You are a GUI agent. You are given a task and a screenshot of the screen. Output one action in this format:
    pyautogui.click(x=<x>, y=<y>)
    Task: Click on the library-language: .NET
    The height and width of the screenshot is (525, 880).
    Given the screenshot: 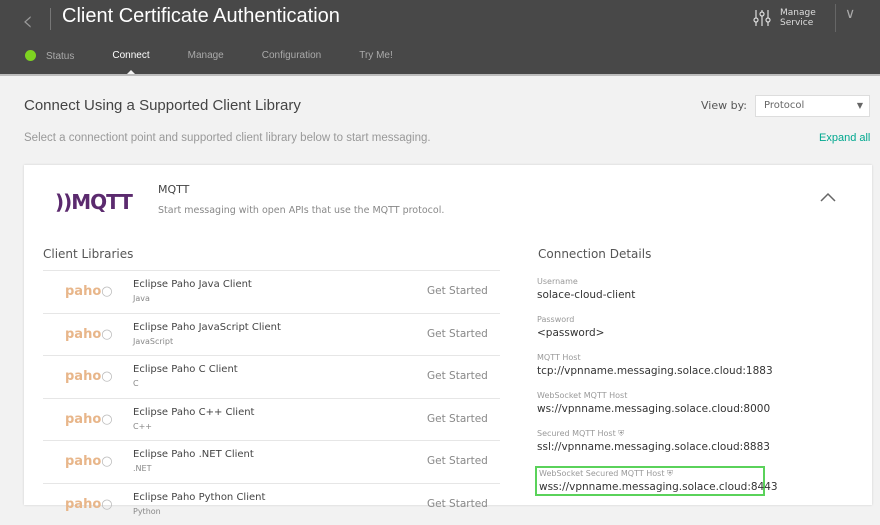 What is the action you would take?
    pyautogui.click(x=142, y=468)
    